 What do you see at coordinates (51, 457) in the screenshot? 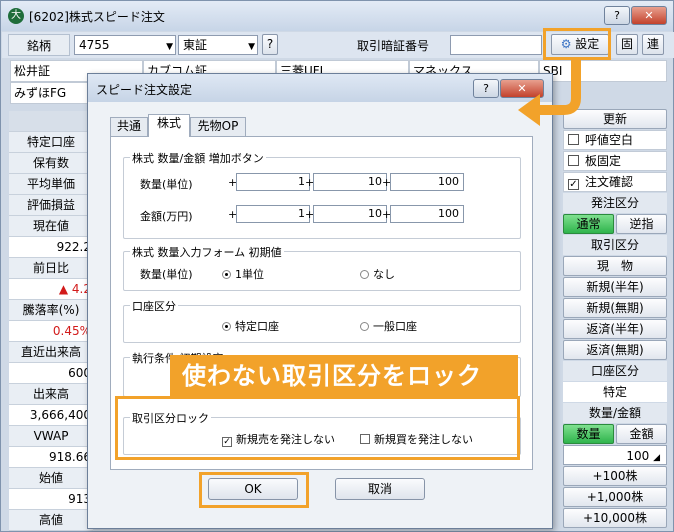
I see `field-value: 918.66` at bounding box center [51, 457].